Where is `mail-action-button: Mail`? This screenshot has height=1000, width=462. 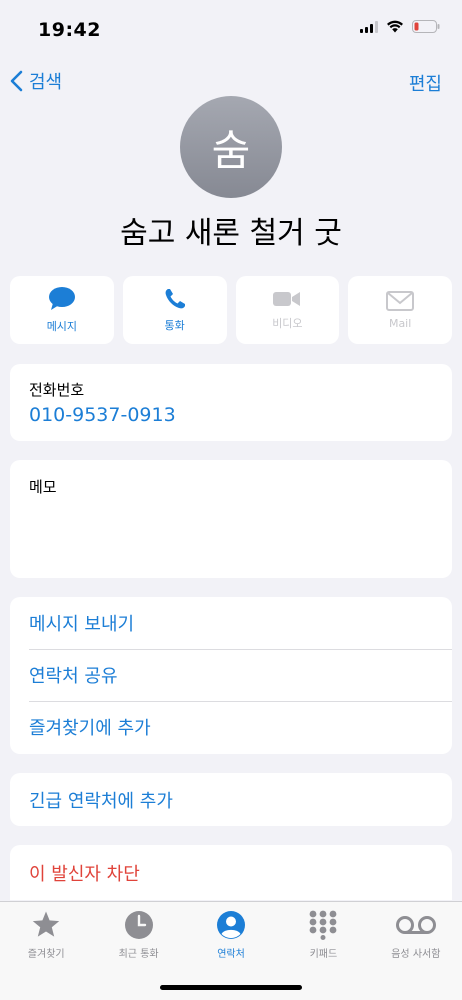
mail-action-button: Mail is located at coordinates (400, 310).